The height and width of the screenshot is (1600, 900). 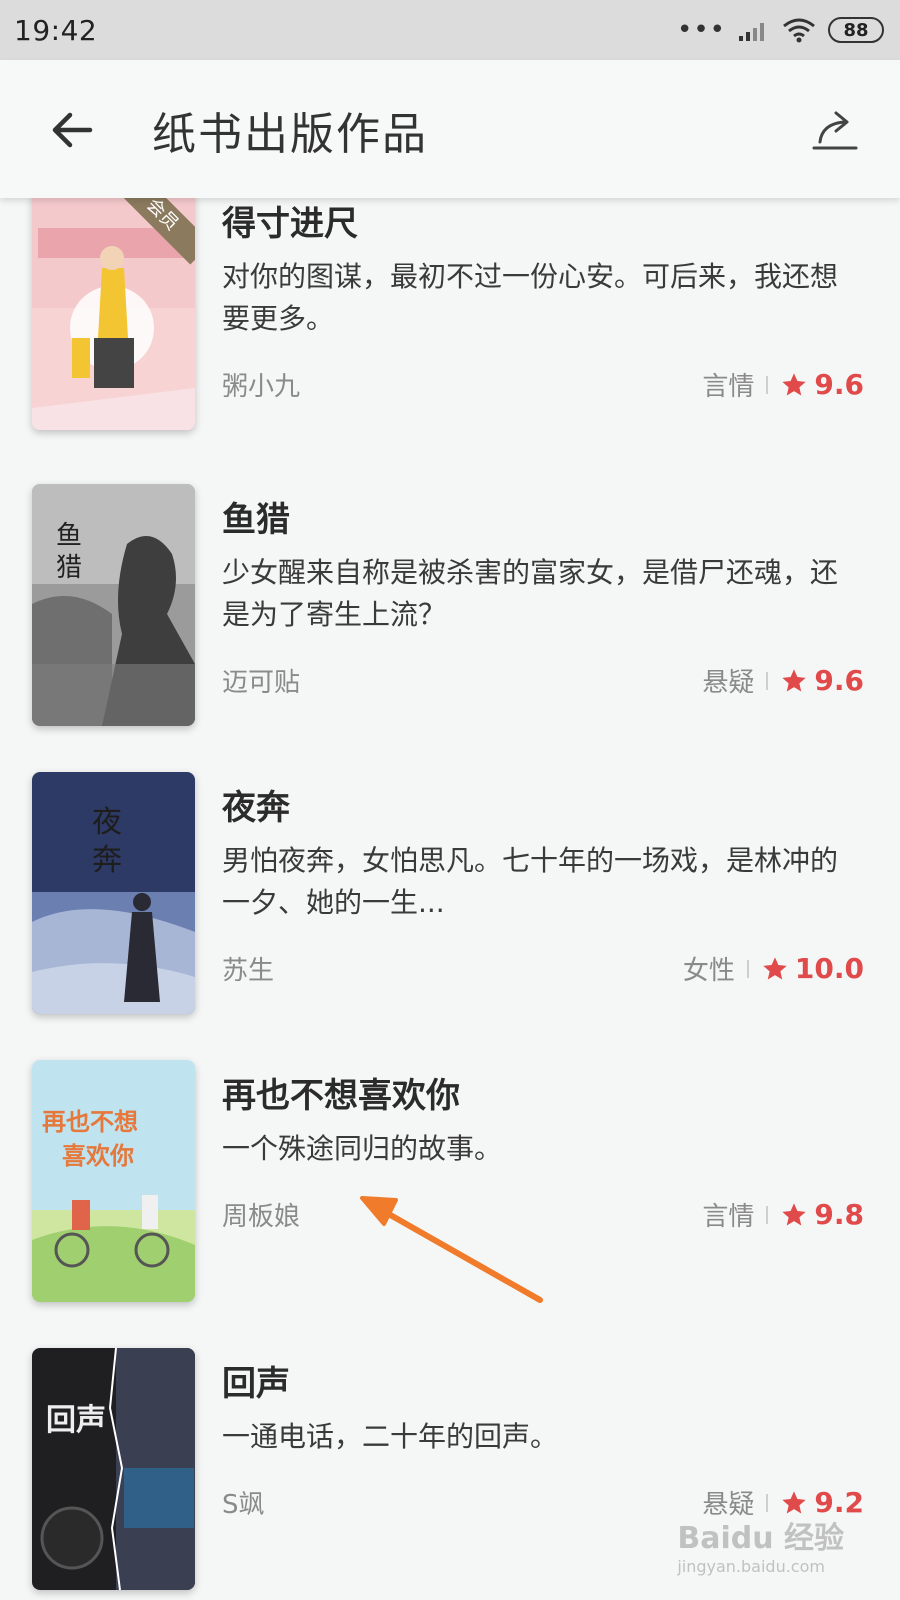 What do you see at coordinates (751, 32) in the screenshot?
I see `signal-icon` at bounding box center [751, 32].